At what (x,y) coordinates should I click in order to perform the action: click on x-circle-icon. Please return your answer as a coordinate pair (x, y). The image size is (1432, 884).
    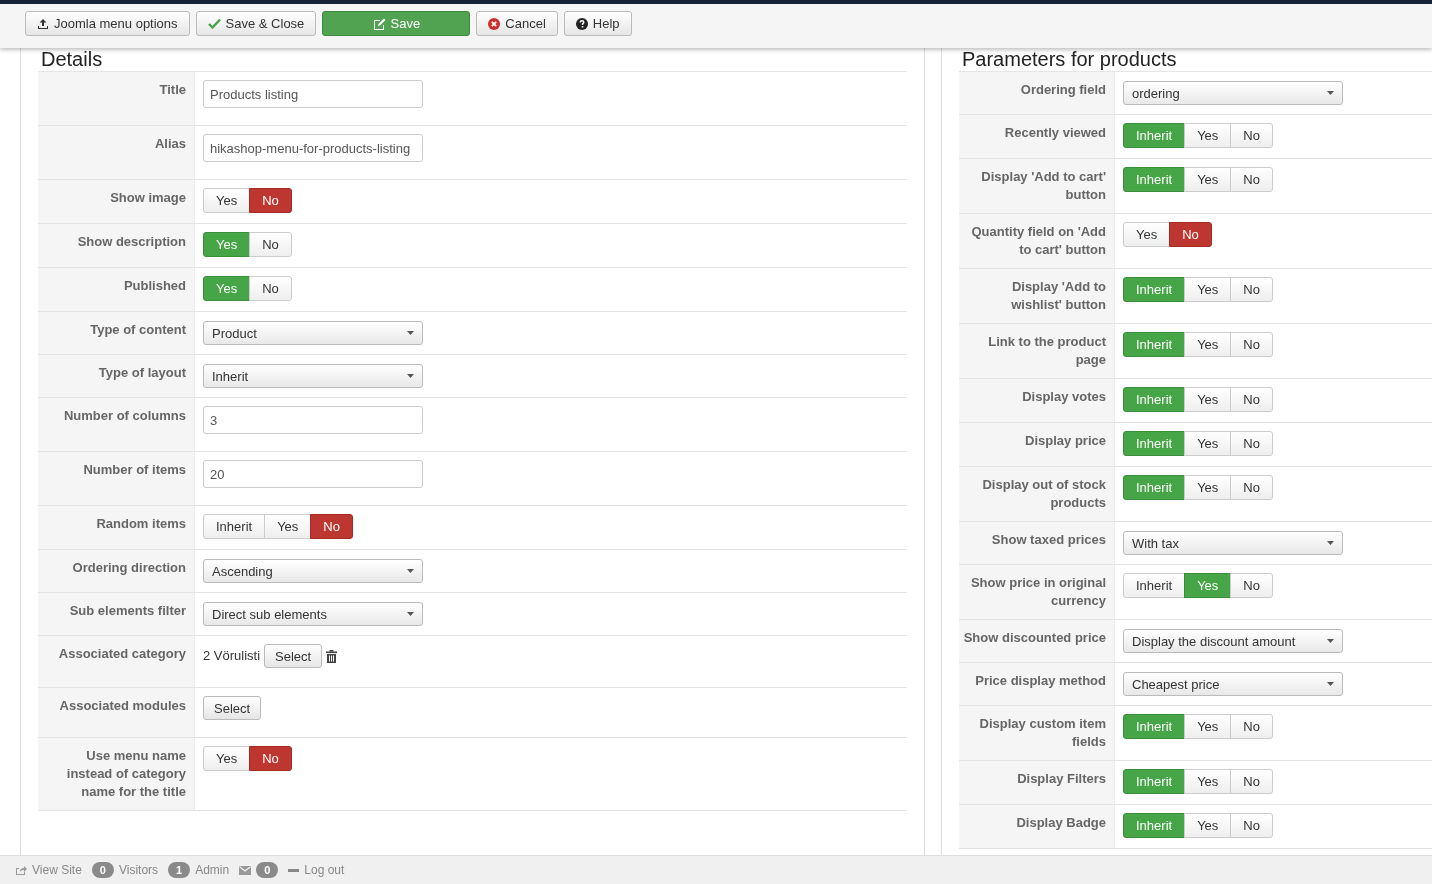
    Looking at the image, I should click on (494, 23).